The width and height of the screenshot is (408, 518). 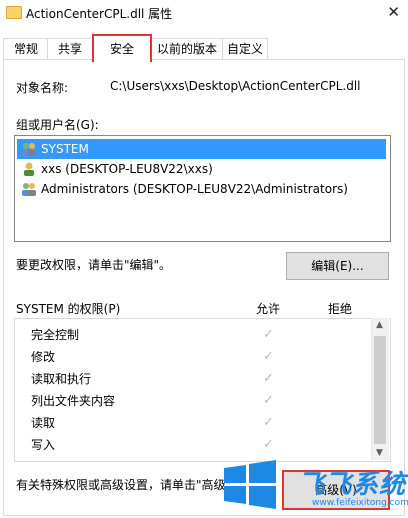 What do you see at coordinates (192, 357) in the screenshot?
I see `permission-row: 修改 ✓` at bounding box center [192, 357].